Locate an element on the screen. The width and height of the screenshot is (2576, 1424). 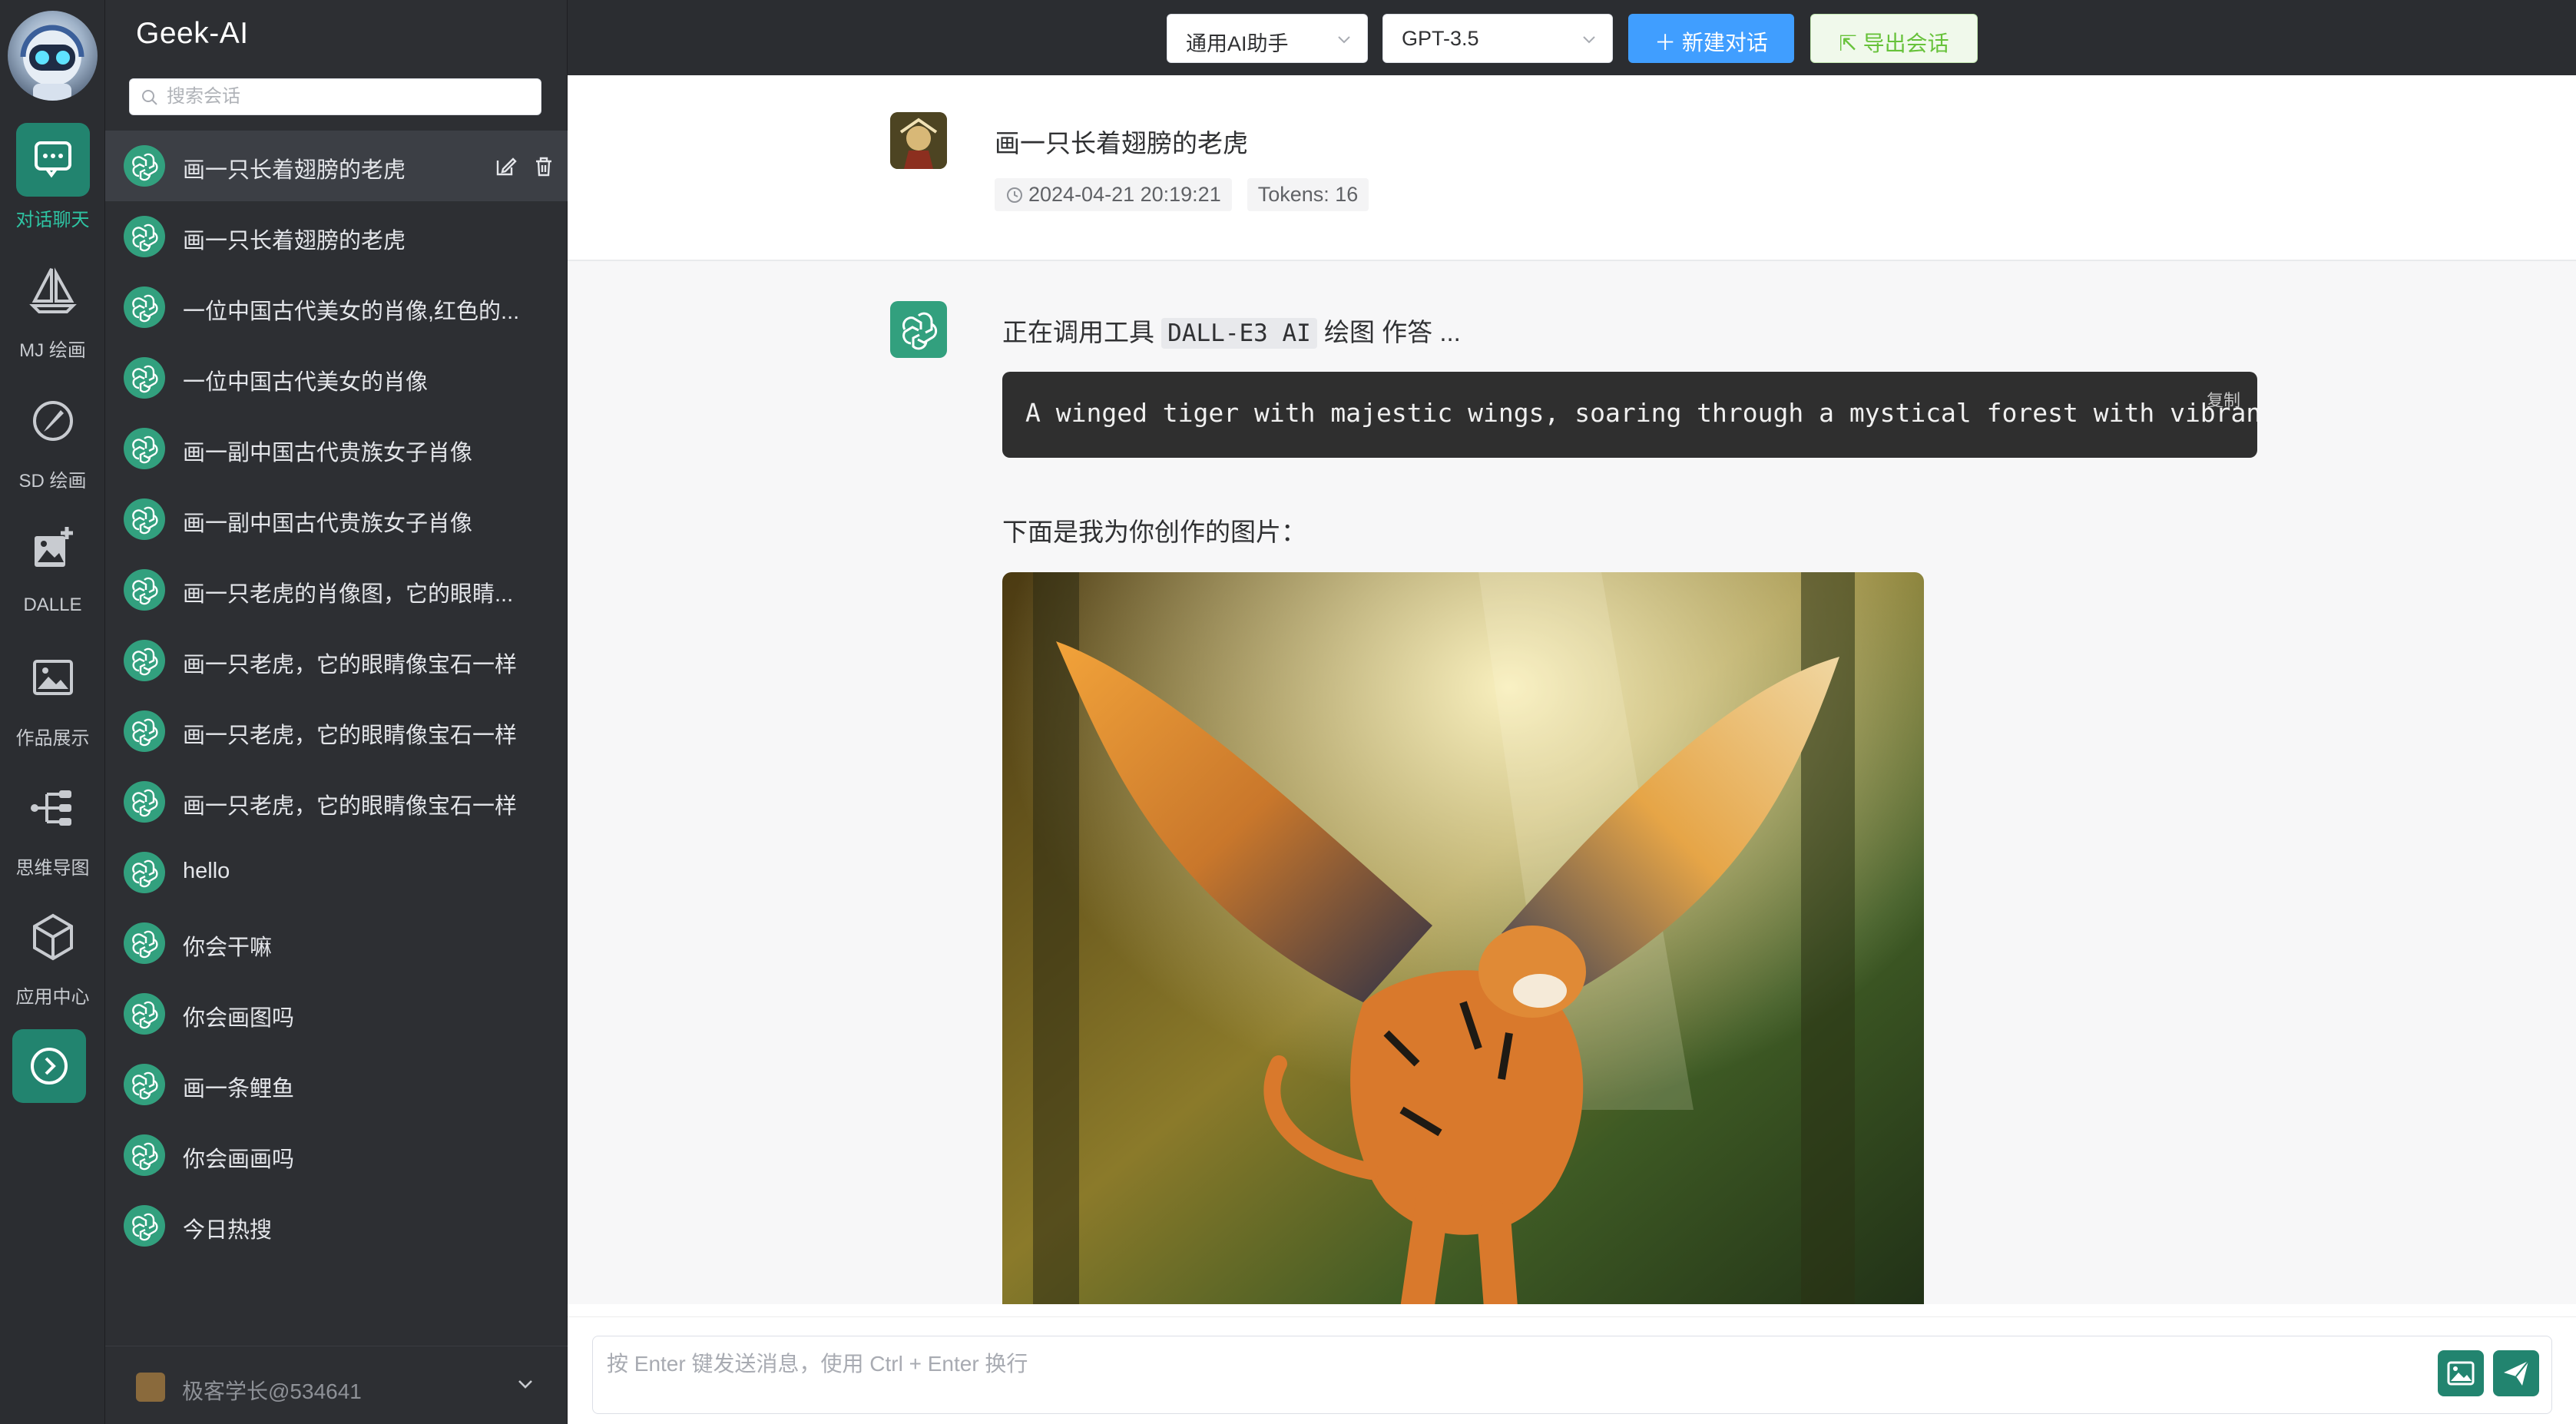
search-box is located at coordinates (335, 96).